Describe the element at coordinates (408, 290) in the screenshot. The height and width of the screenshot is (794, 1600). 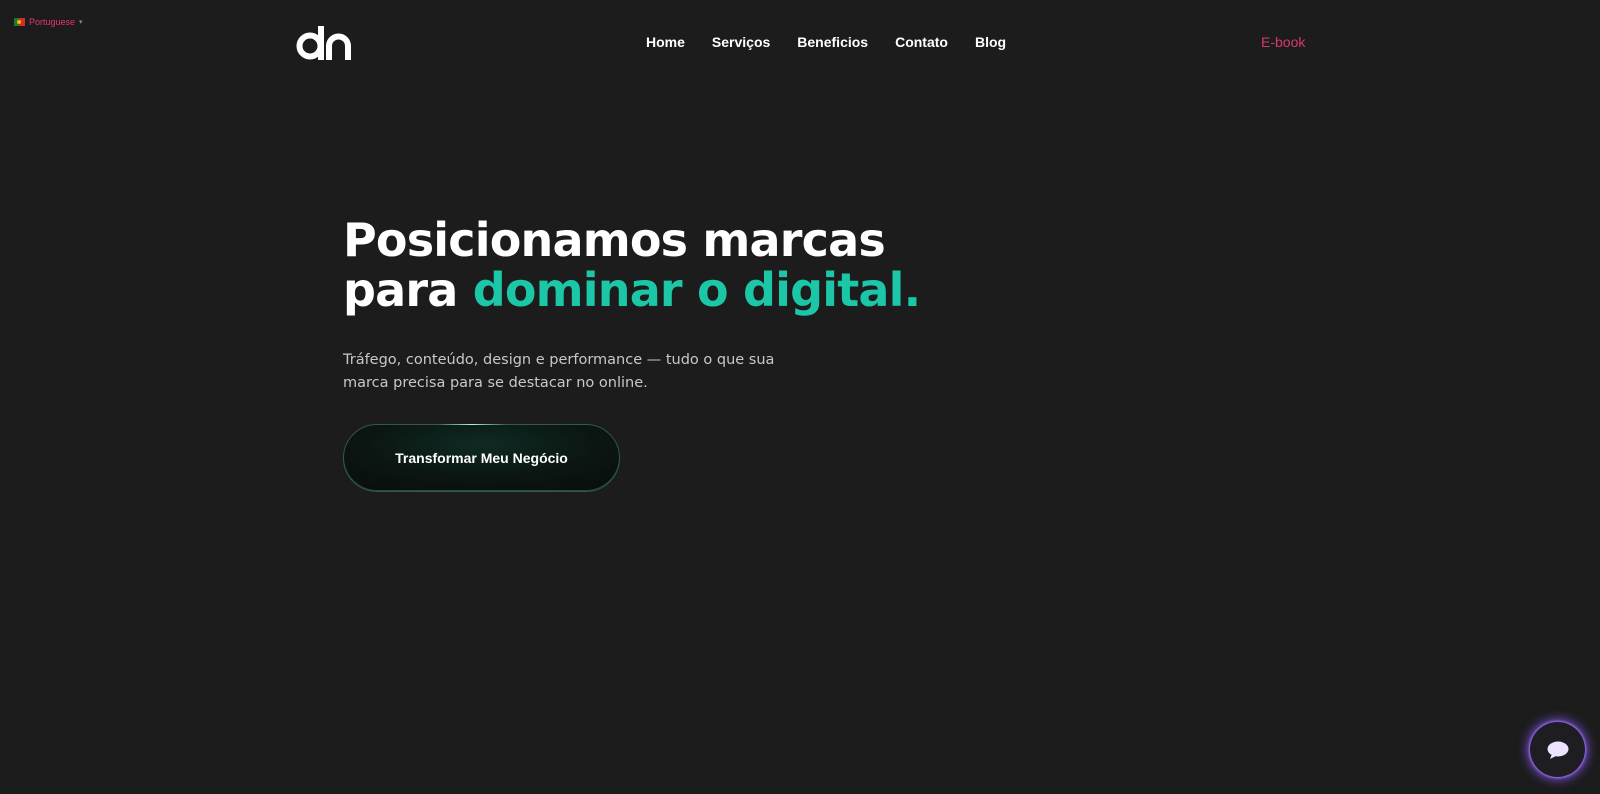
I see `headline-line2-prefix: para` at that location.